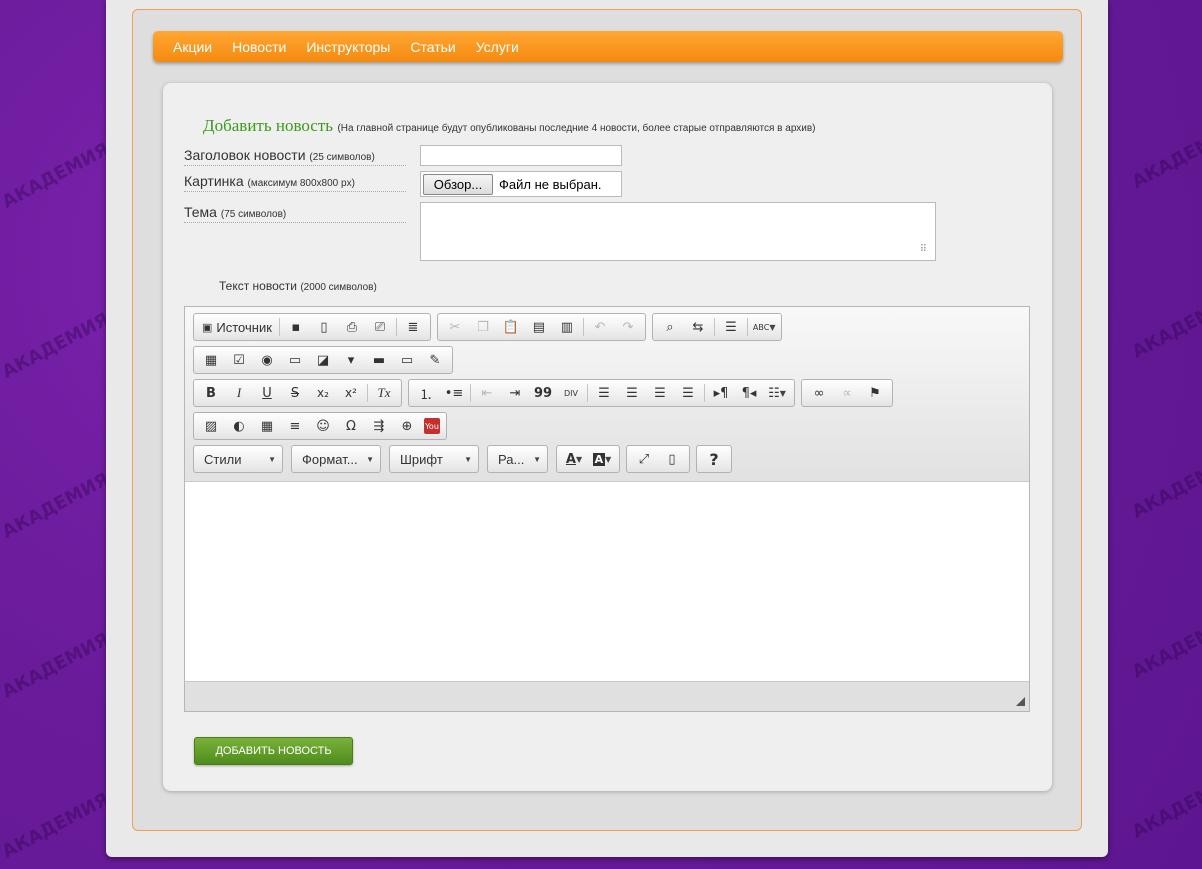 The height and width of the screenshot is (869, 1202). I want to click on nav-item-articles: Статьи, so click(432, 47).